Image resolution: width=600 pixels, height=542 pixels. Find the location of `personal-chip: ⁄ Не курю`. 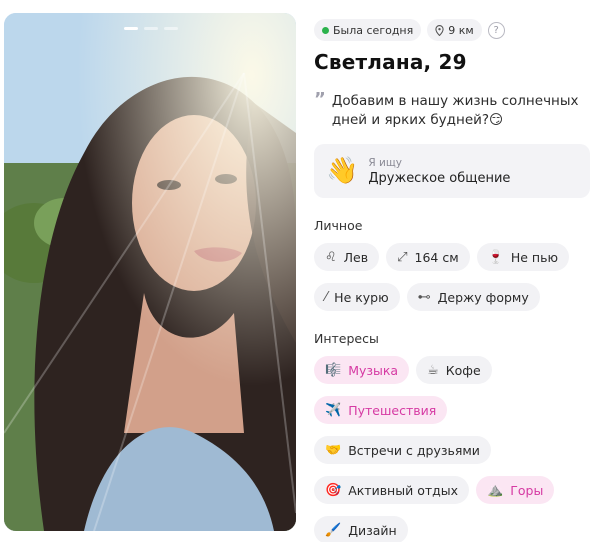

personal-chip: ⁄ Не курю is located at coordinates (357, 297).